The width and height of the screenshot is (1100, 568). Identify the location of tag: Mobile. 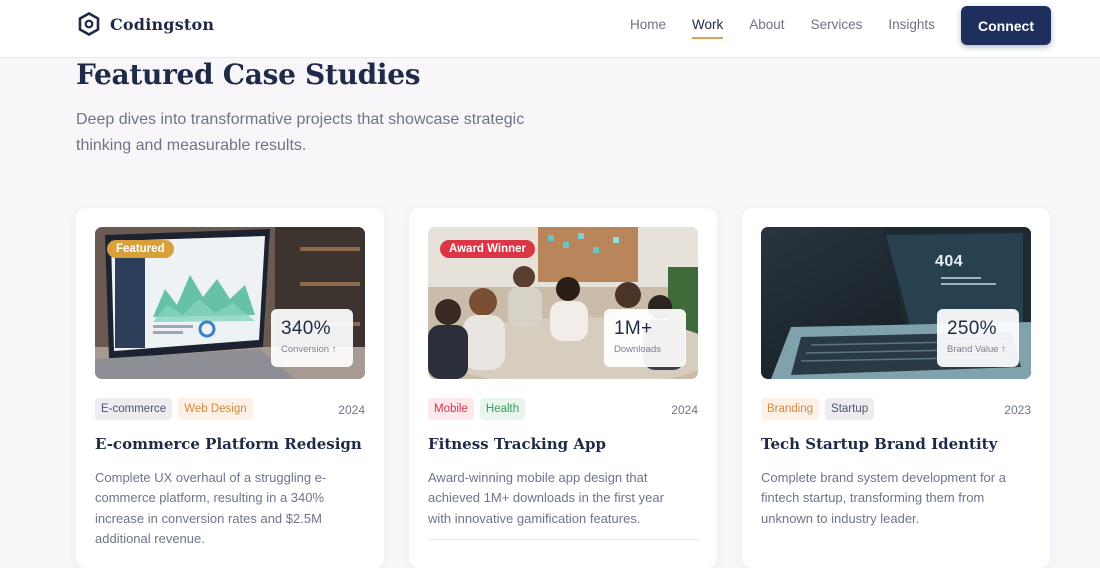
(451, 409).